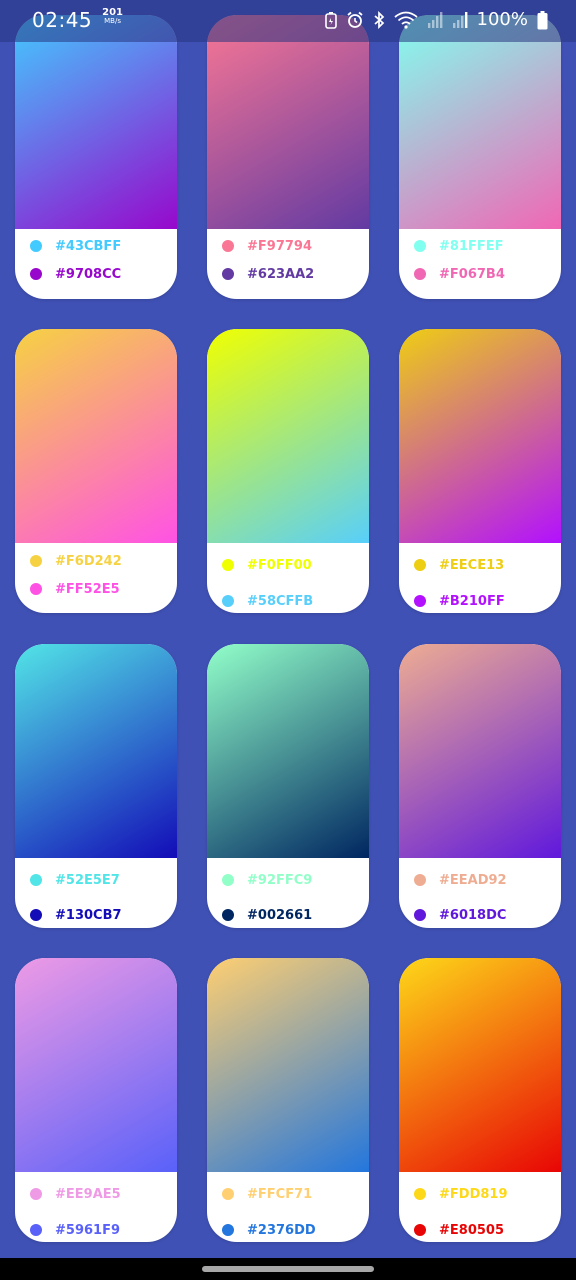 Image resolution: width=576 pixels, height=1280 pixels. What do you see at coordinates (112, 21) in the screenshot?
I see `network-speed-unit: MB/s` at bounding box center [112, 21].